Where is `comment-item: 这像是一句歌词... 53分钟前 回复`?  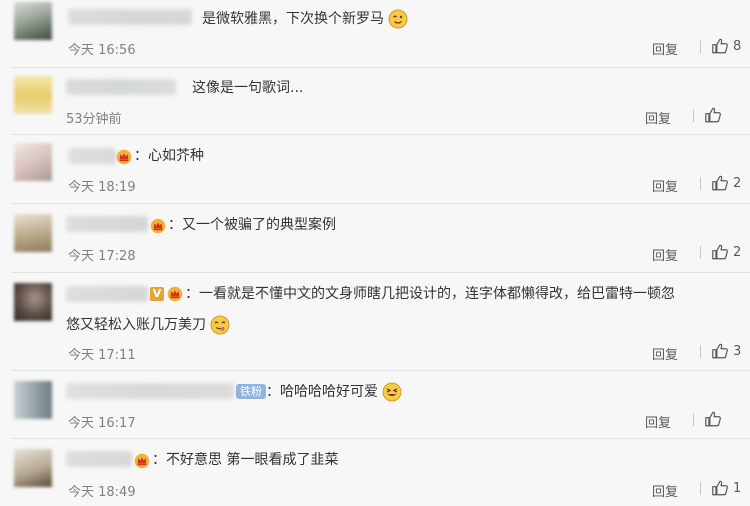
comment-item: 这像是一句歌词... 53分钟前 回复 is located at coordinates (375, 101).